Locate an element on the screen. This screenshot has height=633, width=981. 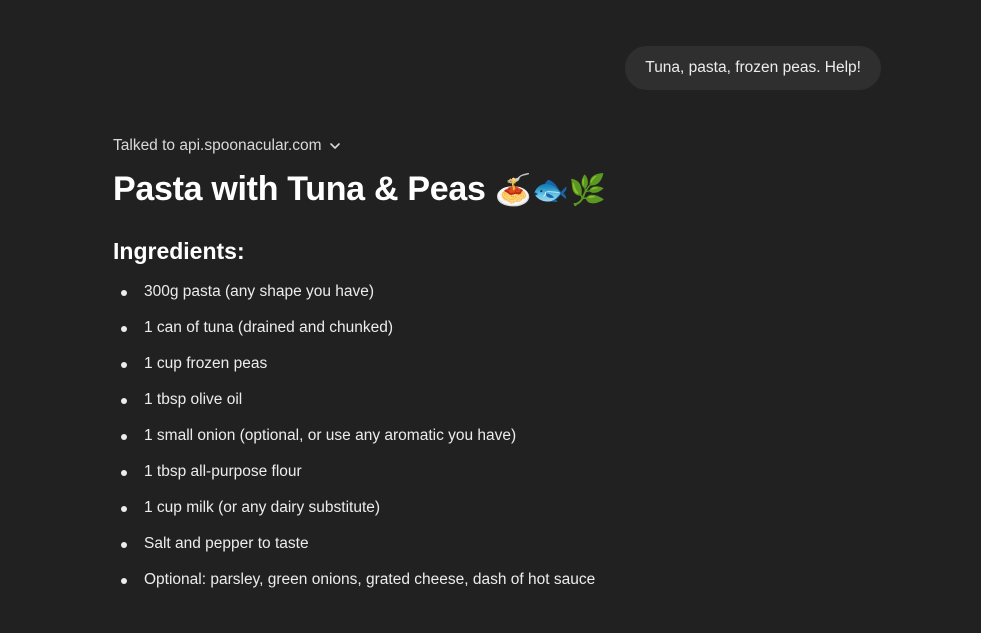
recipe-title-text: Pasta with Tuna & Peas is located at coordinates (299, 189).